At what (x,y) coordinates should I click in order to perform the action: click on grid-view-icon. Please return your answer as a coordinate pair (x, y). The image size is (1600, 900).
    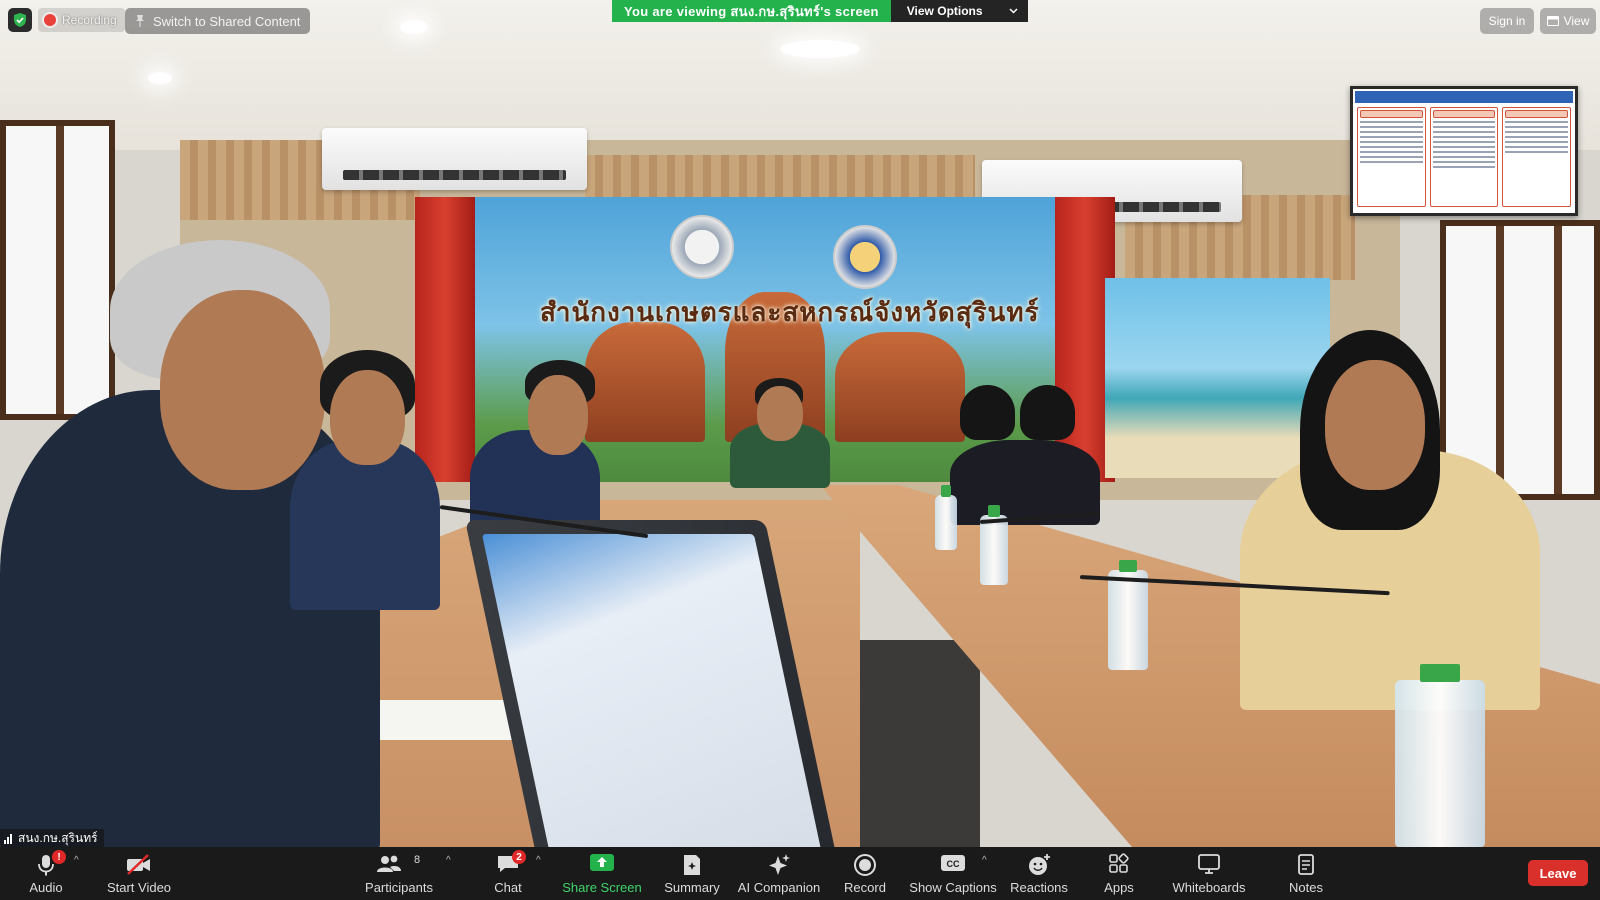
    Looking at the image, I should click on (1552, 21).